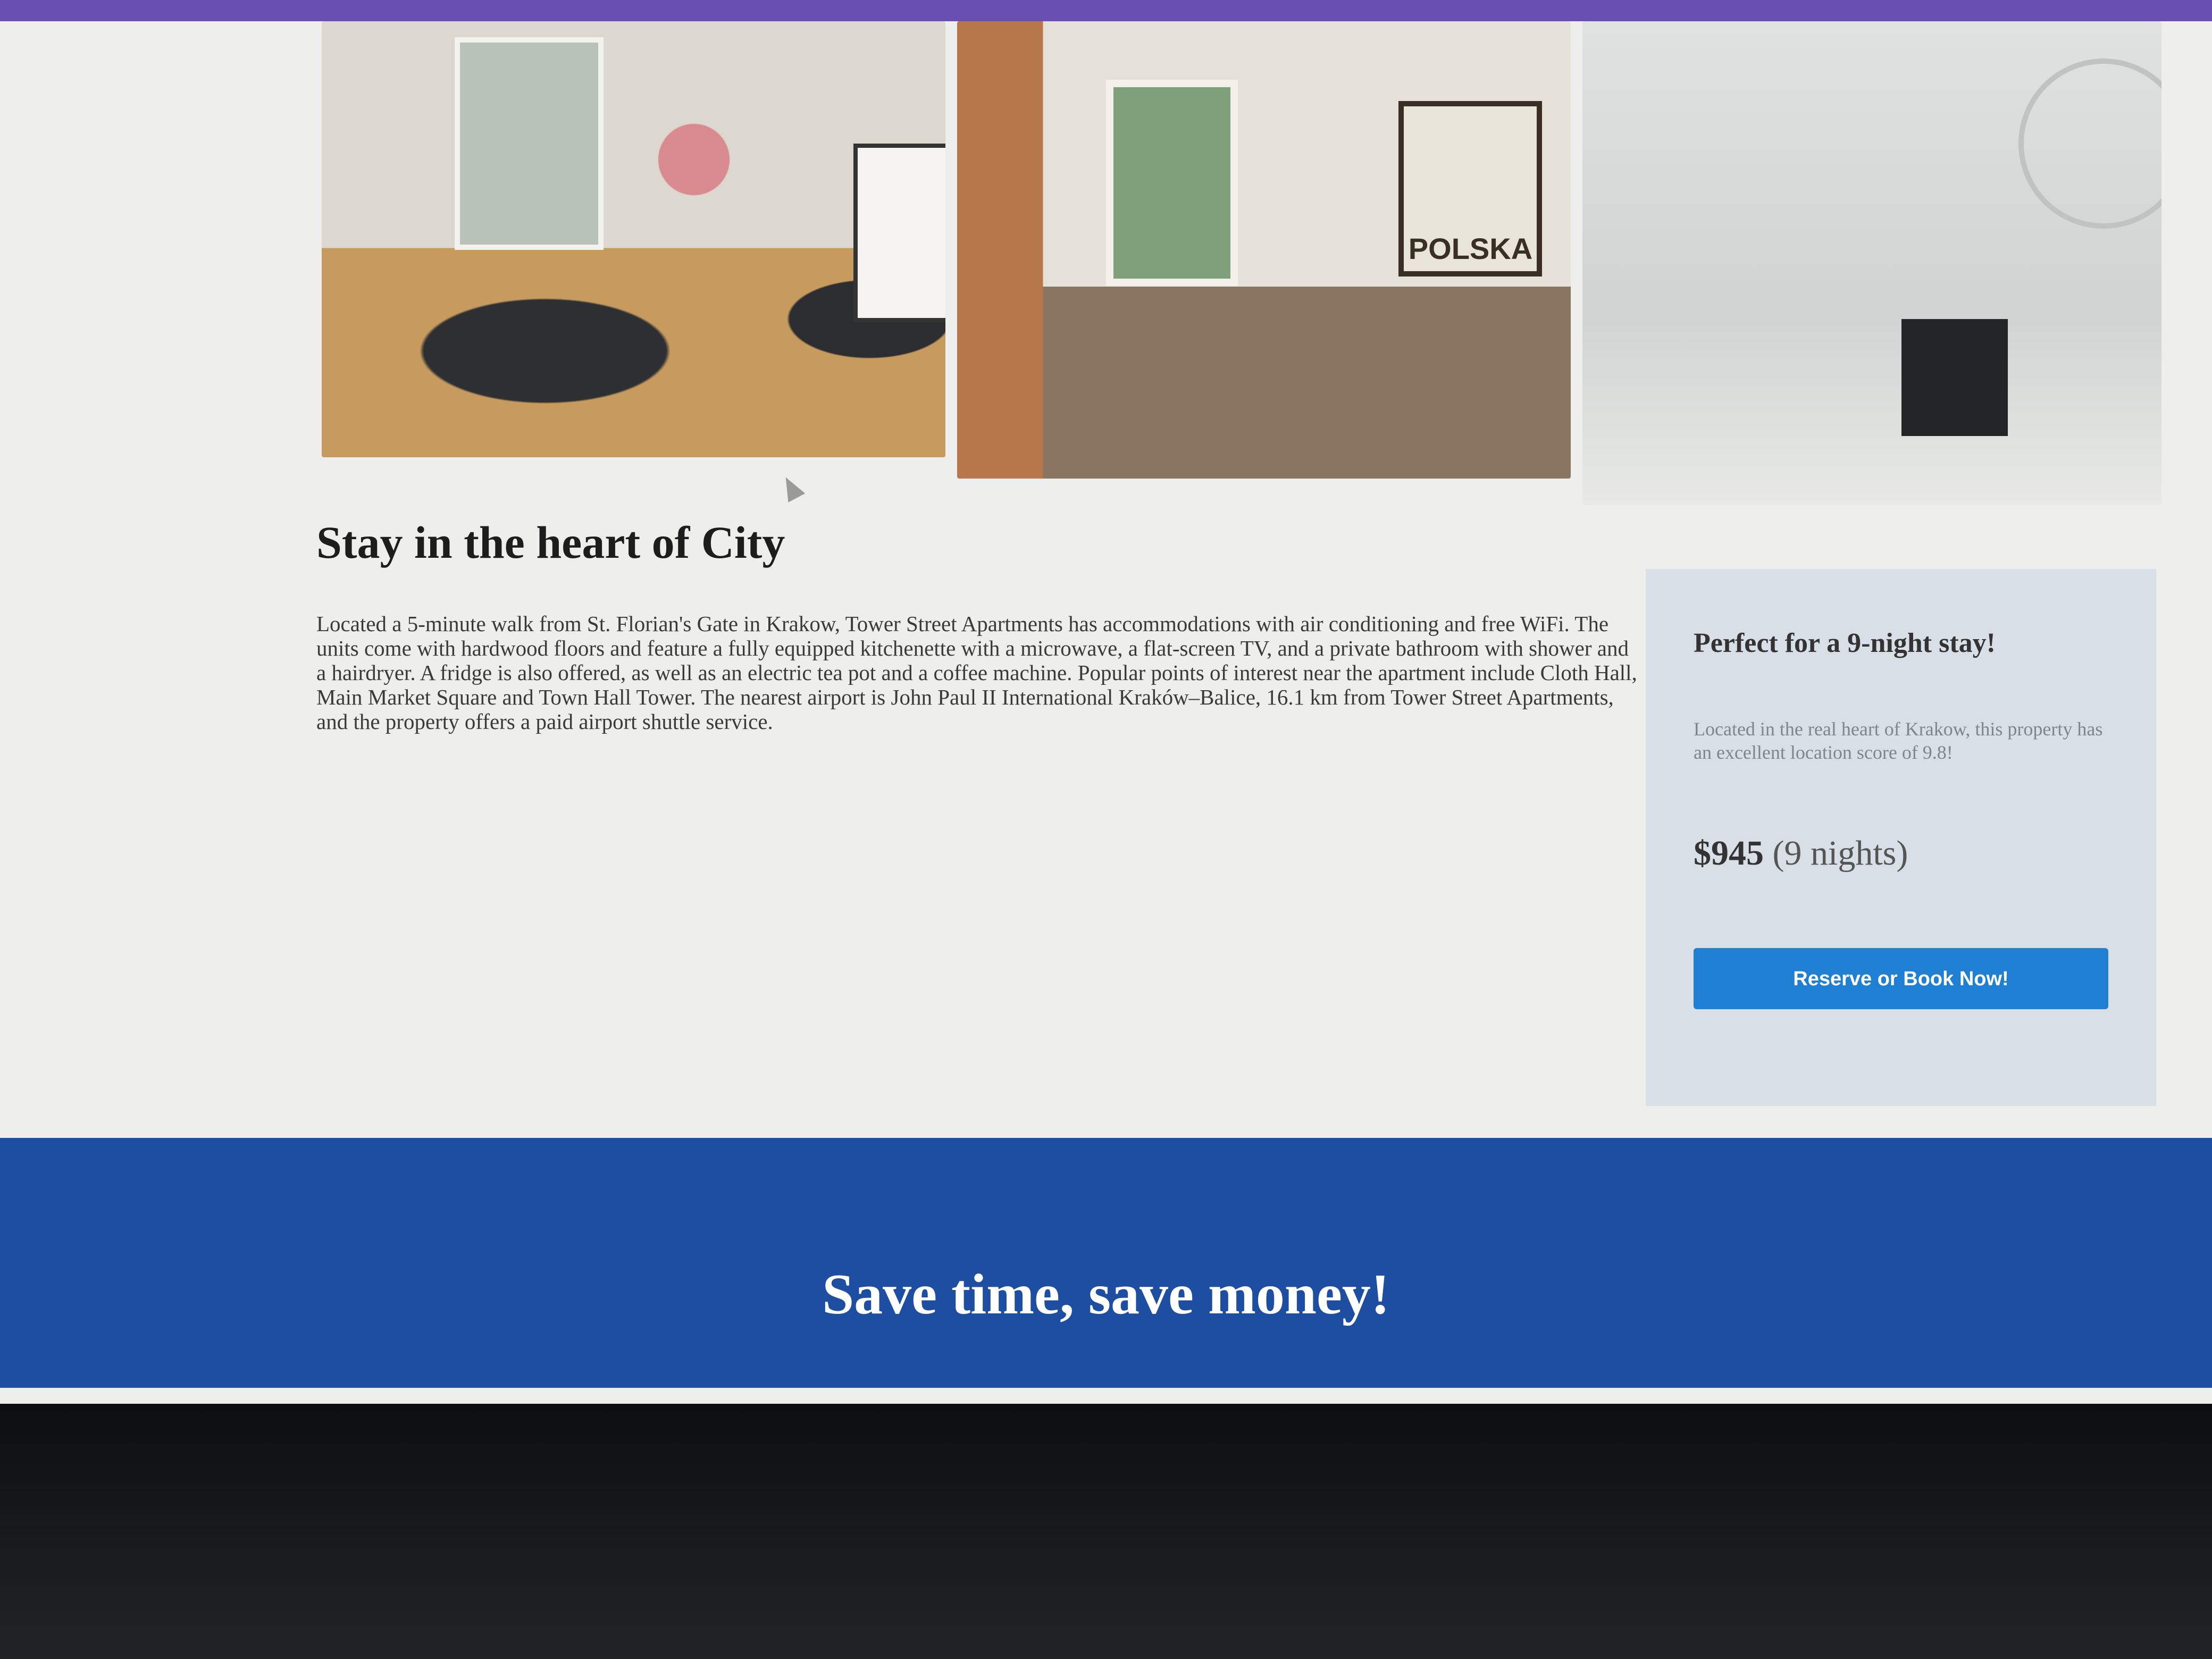  What do you see at coordinates (1901, 978) in the screenshot?
I see `reserve-button: Reserve or Book Now!` at bounding box center [1901, 978].